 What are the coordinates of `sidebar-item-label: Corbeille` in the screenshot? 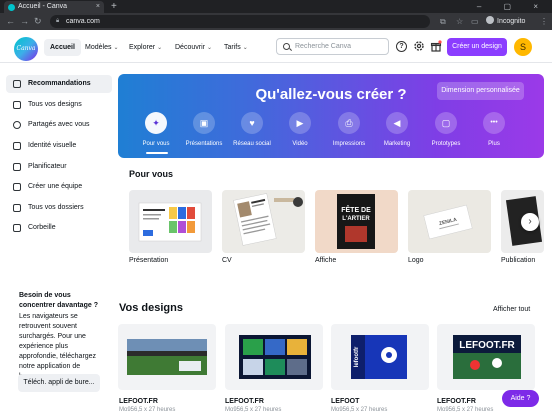 It's located at (42, 227).